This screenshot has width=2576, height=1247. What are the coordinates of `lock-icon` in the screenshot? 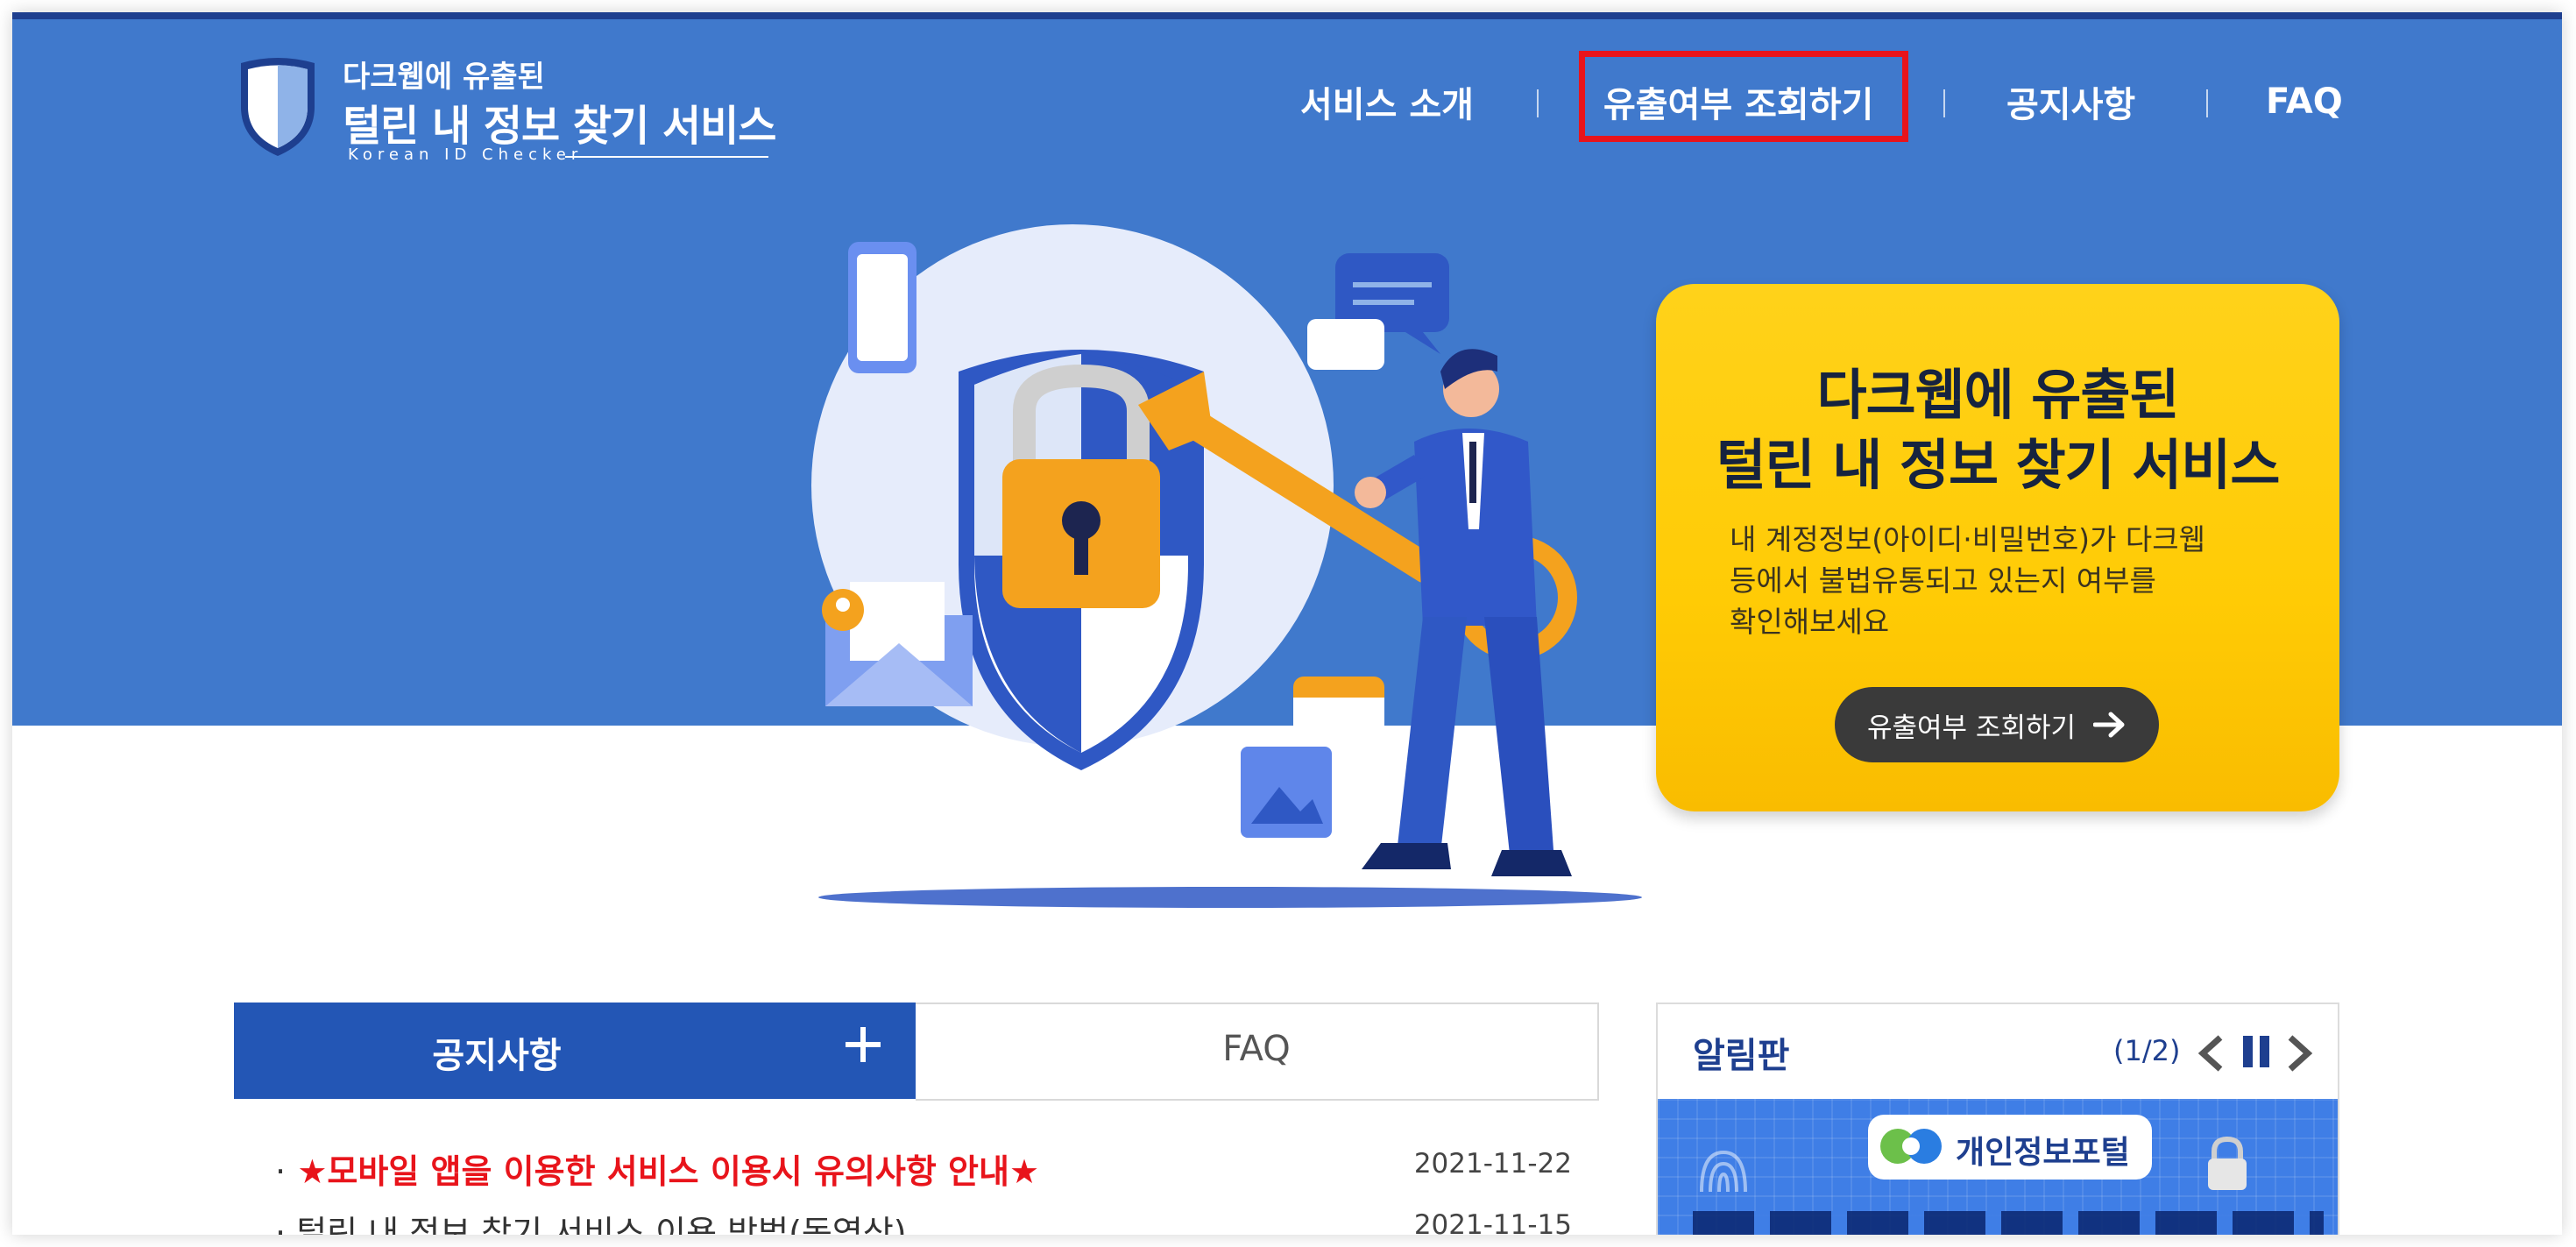 It's located at (2227, 1163).